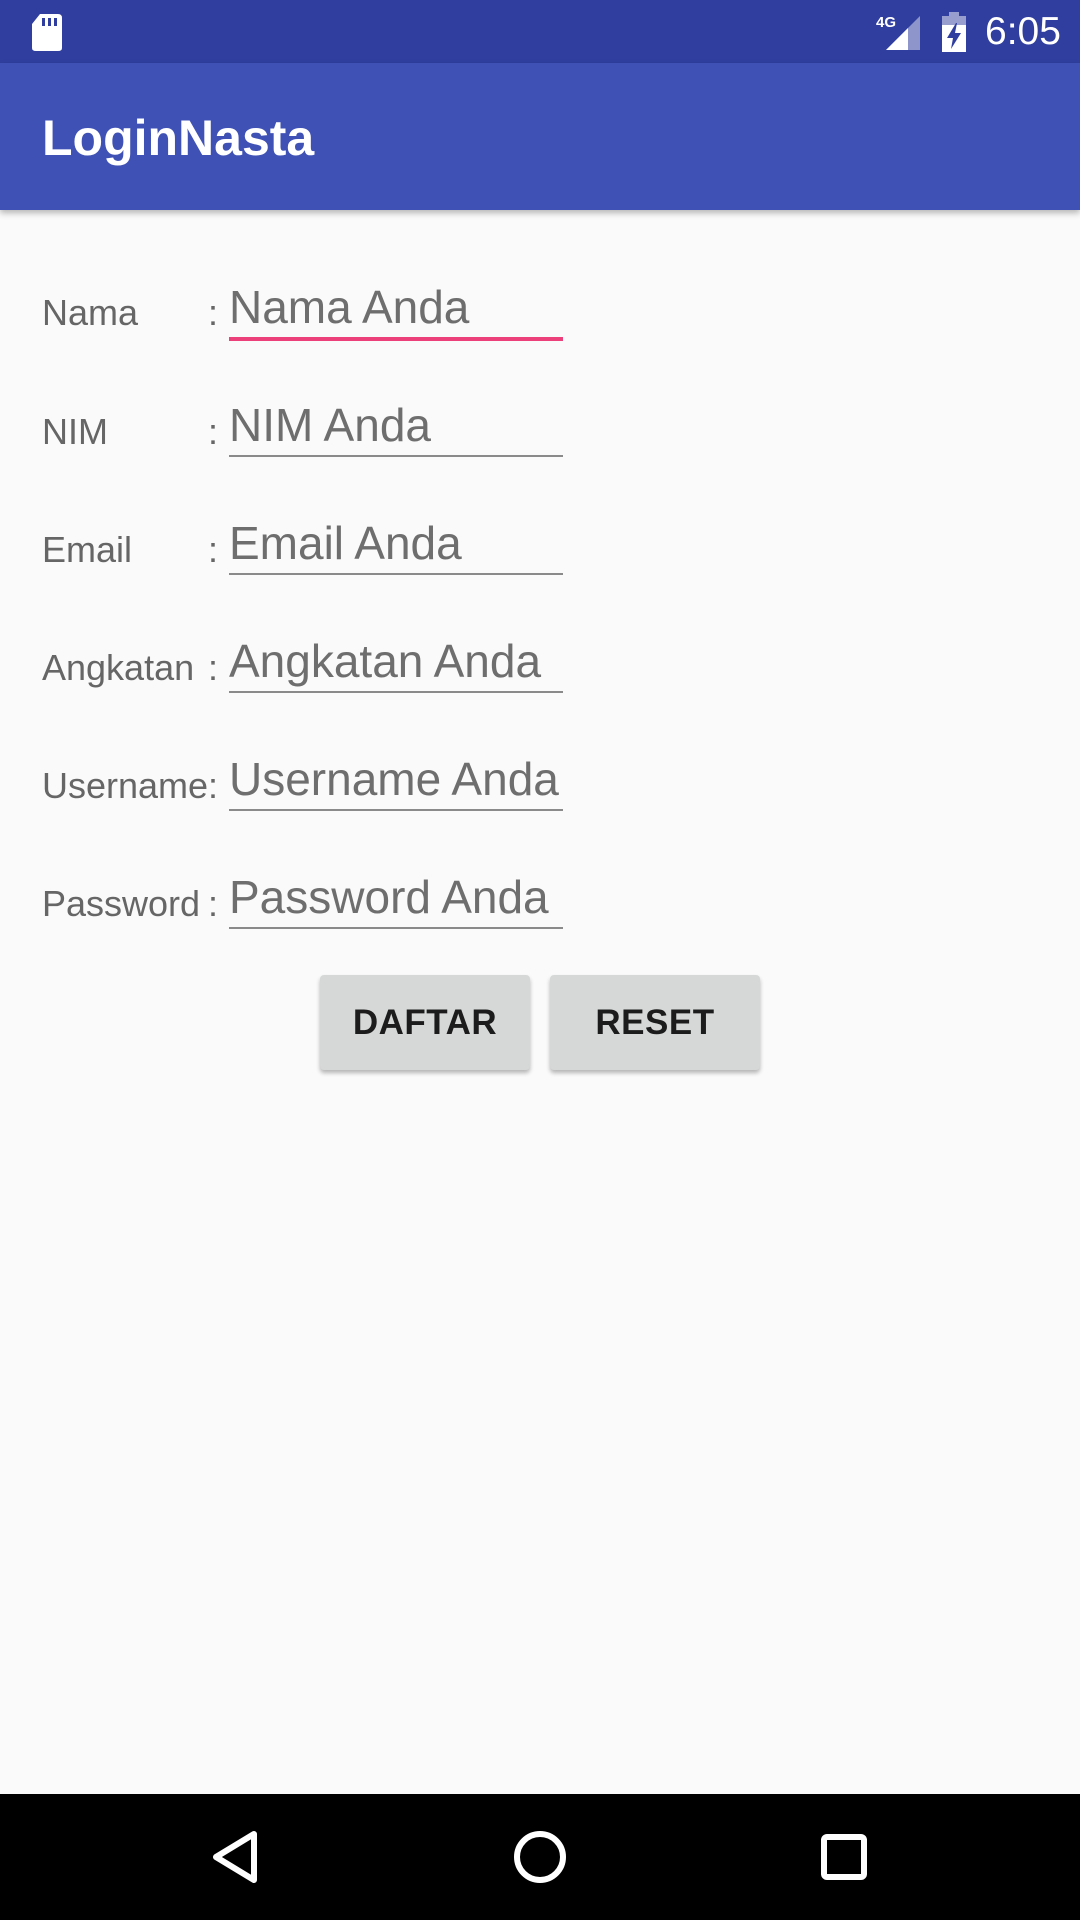 This screenshot has width=1080, height=1920. What do you see at coordinates (213, 667) in the screenshot?
I see `angkatan-colon: :` at bounding box center [213, 667].